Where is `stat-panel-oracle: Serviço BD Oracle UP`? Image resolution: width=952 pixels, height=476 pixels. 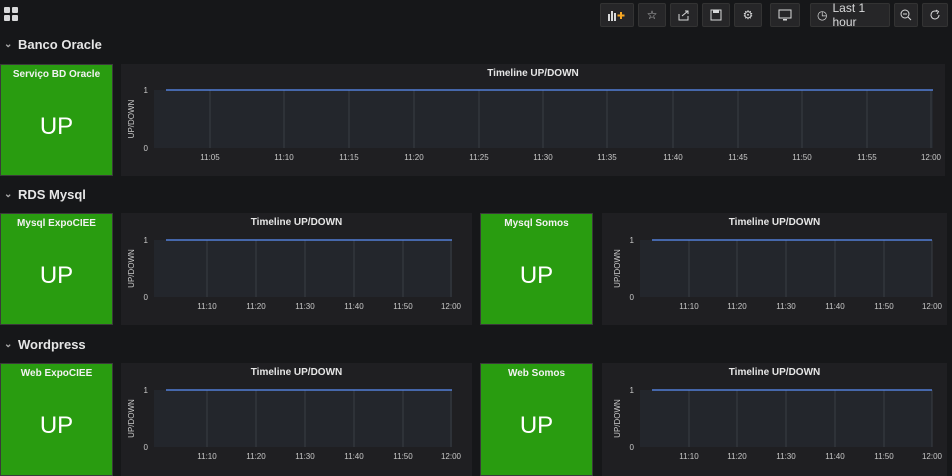
stat-panel-oracle: Serviço BD Oracle UP is located at coordinates (56, 120).